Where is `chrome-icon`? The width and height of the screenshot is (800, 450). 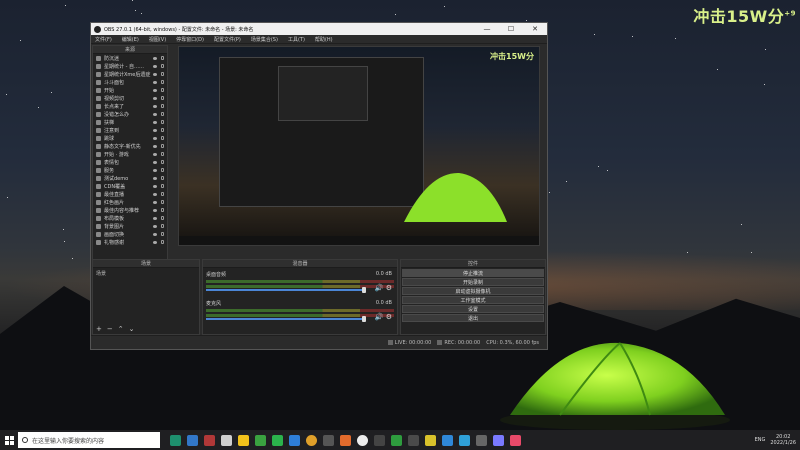
chrome-icon is located at coordinates (311, 440).